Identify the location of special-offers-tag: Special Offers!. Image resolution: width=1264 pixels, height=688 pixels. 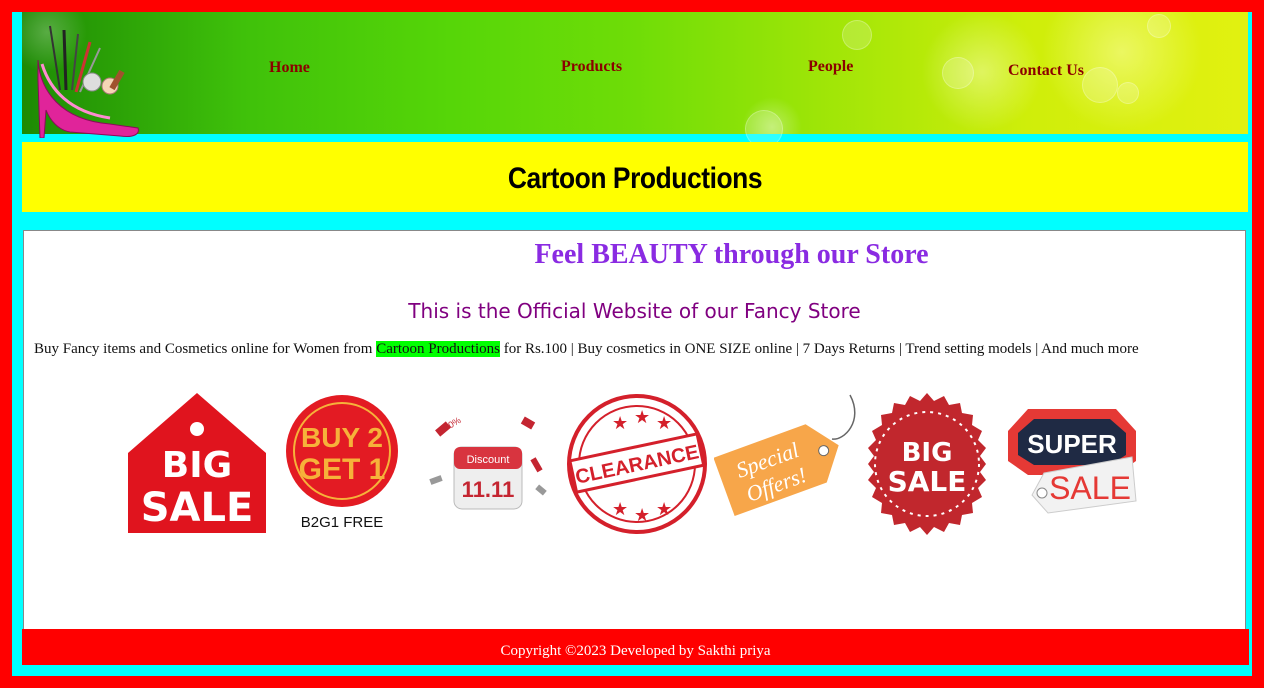
(785, 455).